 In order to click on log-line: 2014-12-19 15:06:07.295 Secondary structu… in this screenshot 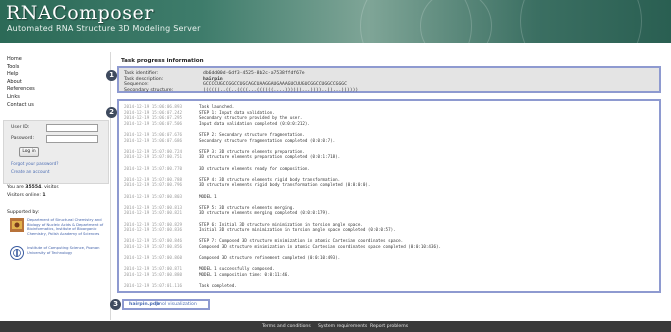, I will do `click(213, 117)`.